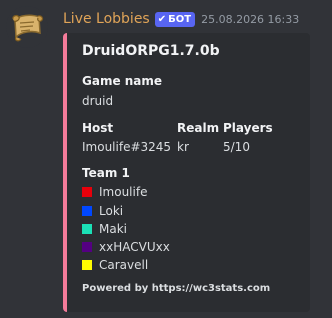 The width and height of the screenshot is (332, 318). Describe the element at coordinates (151, 51) in the screenshot. I see `embed-title: DruidORPG1.7.0b` at that location.